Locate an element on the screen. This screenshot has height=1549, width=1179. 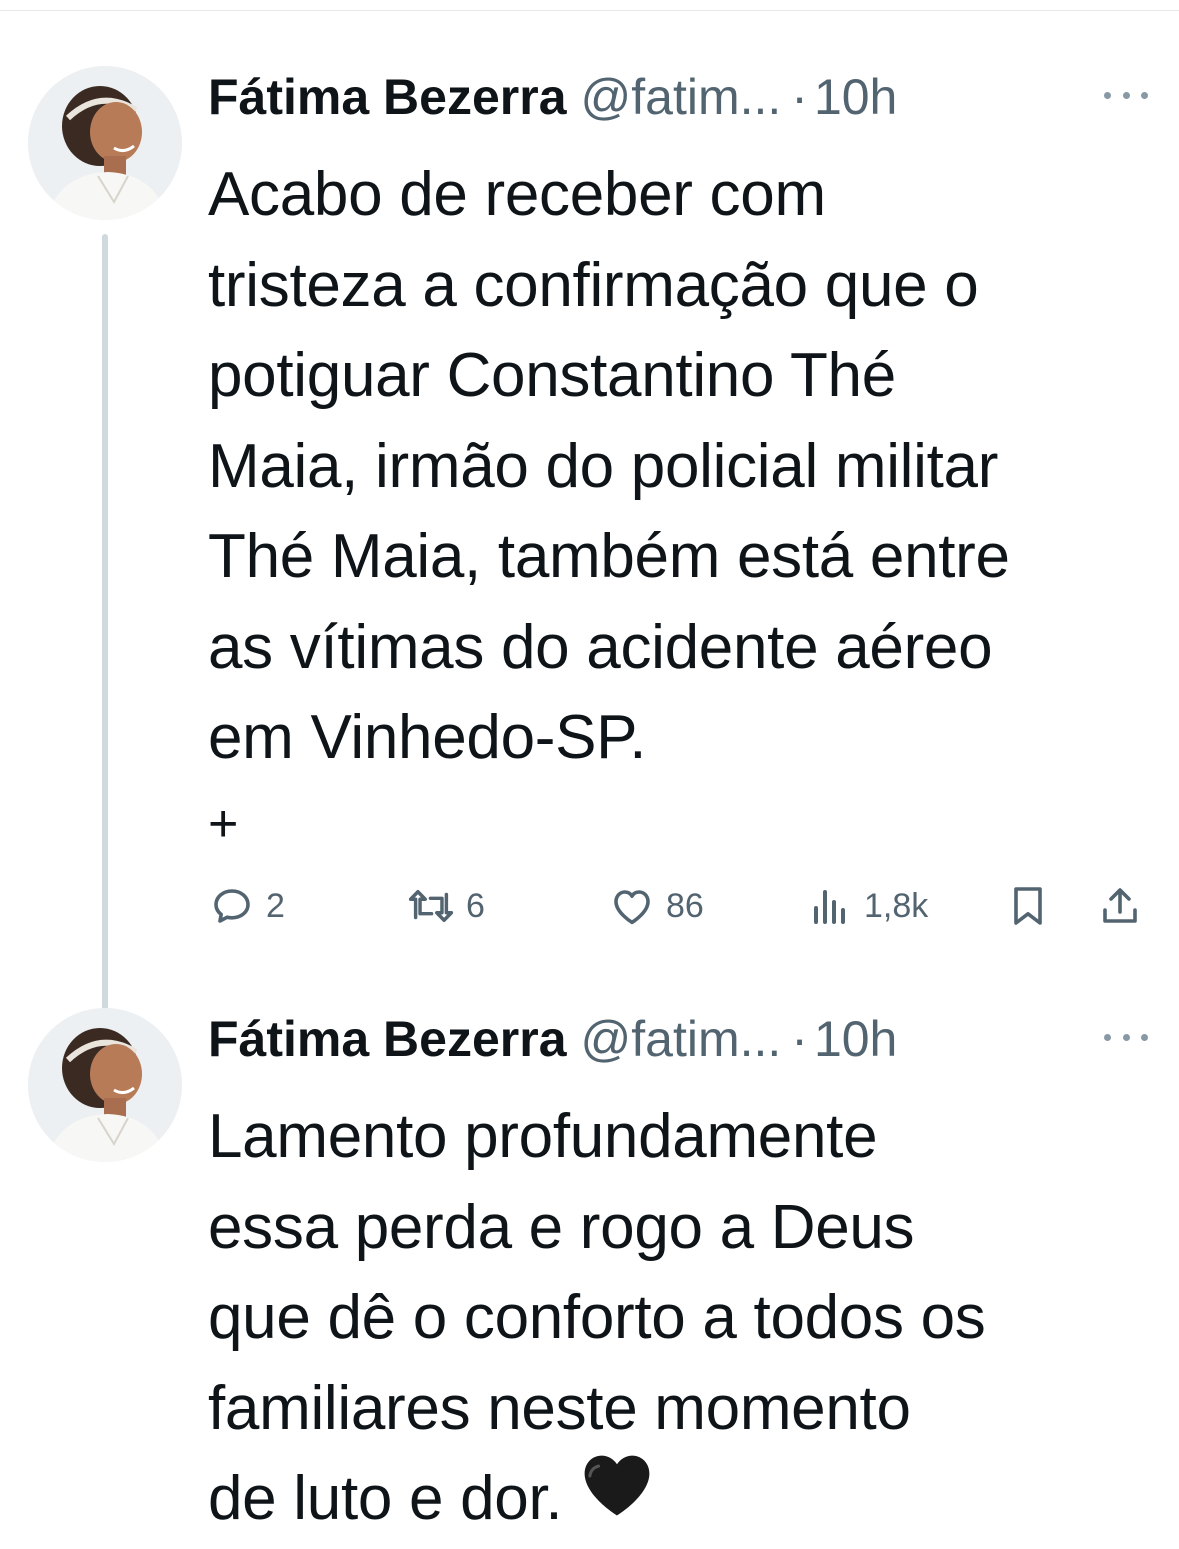
share-icon is located at coordinates (1120, 905).